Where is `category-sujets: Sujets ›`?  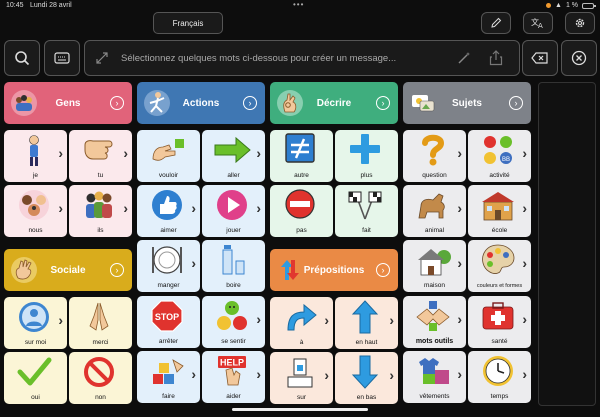 category-sujets: Sujets › is located at coordinates (467, 103).